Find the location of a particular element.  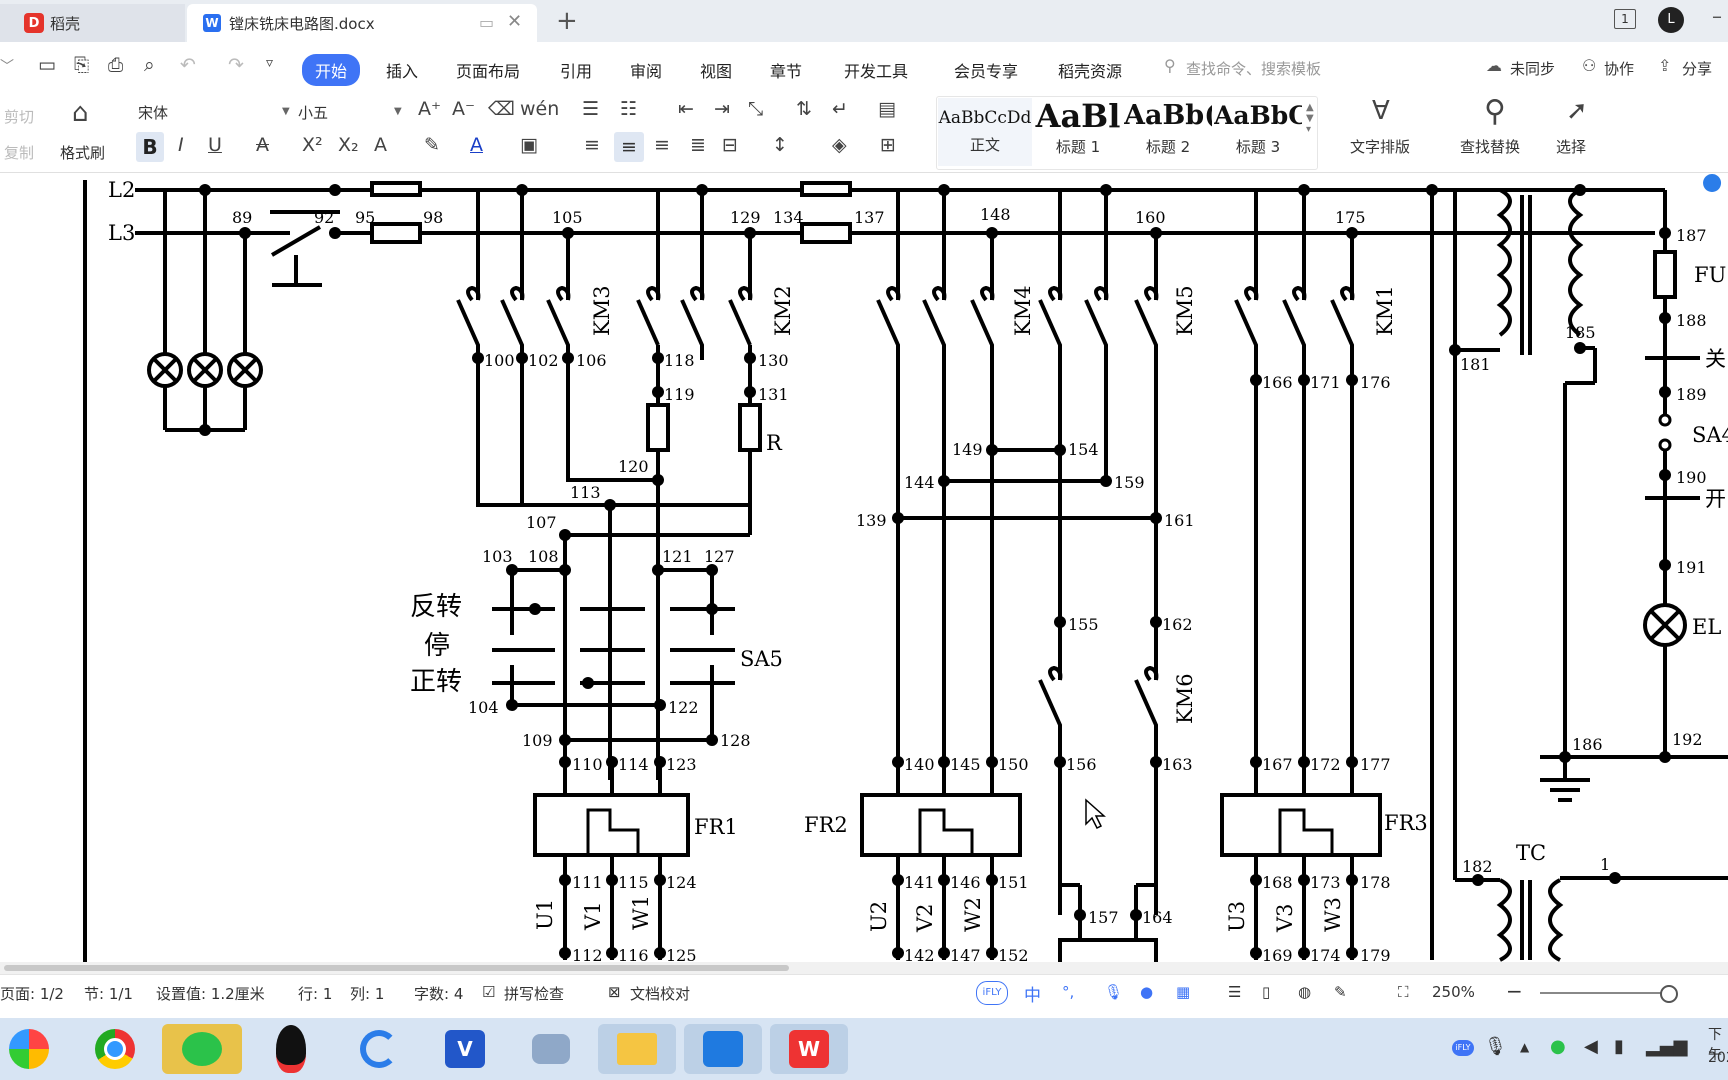

subscript-button: X₂ is located at coordinates (348, 145).